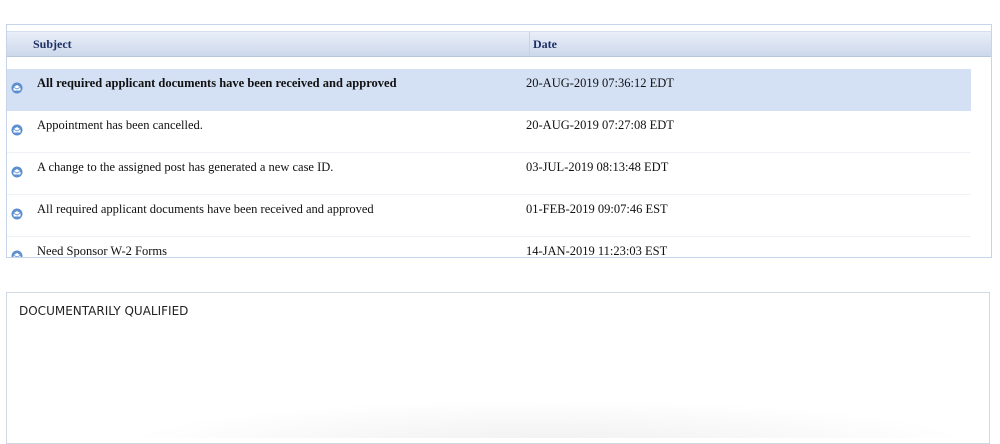 The height and width of the screenshot is (444, 1000). Describe the element at coordinates (600, 83) in the screenshot. I see `message-date: 20-AUG-2019 07:36:12 EDT` at that location.